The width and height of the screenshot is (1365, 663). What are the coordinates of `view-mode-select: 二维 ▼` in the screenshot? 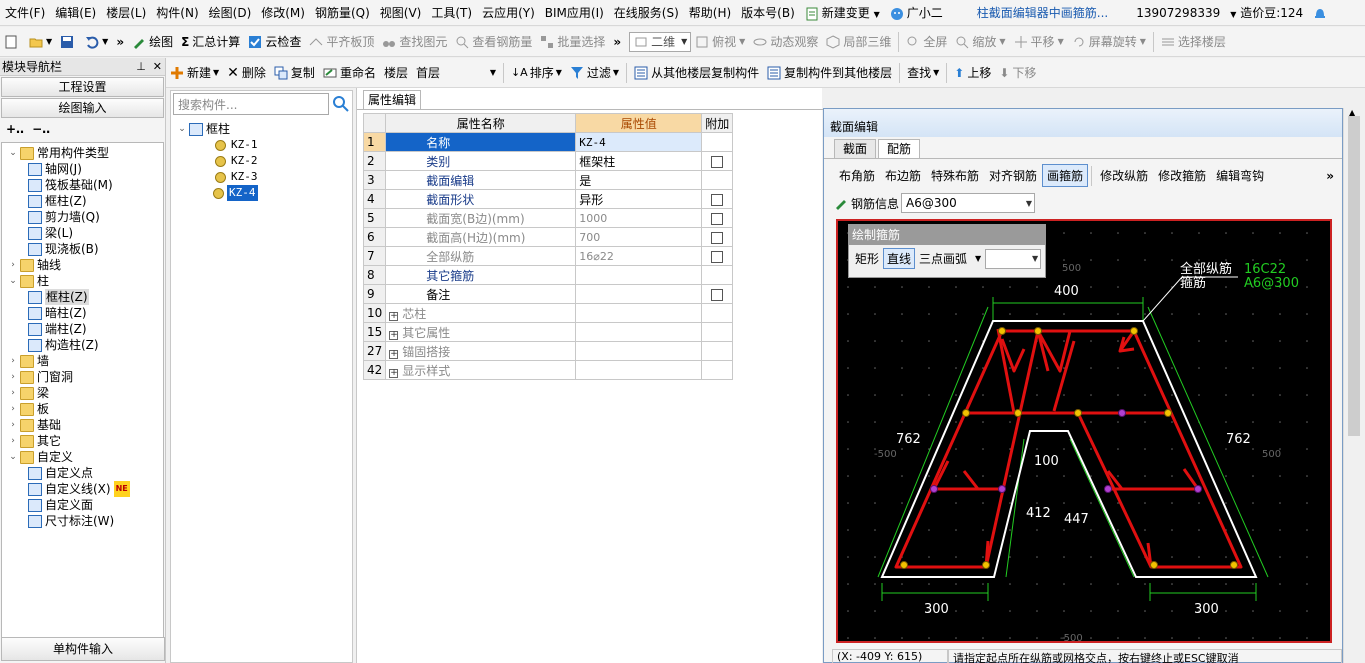 It's located at (660, 41).